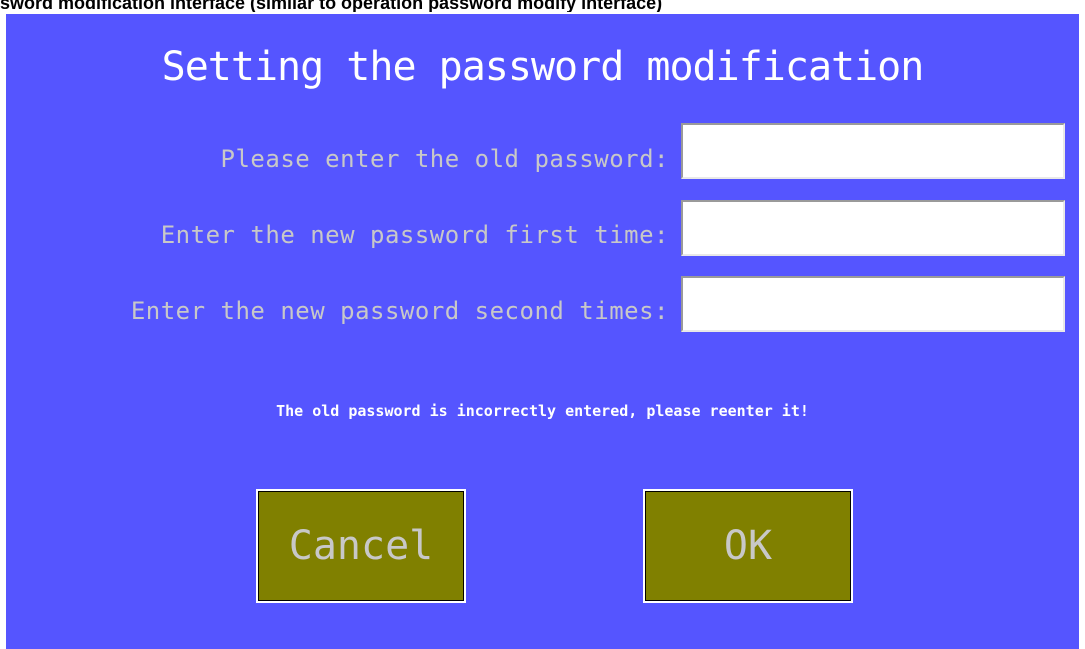 This screenshot has width=1085, height=649. I want to click on old-password-label: Please enter the old password:, so click(444, 159).